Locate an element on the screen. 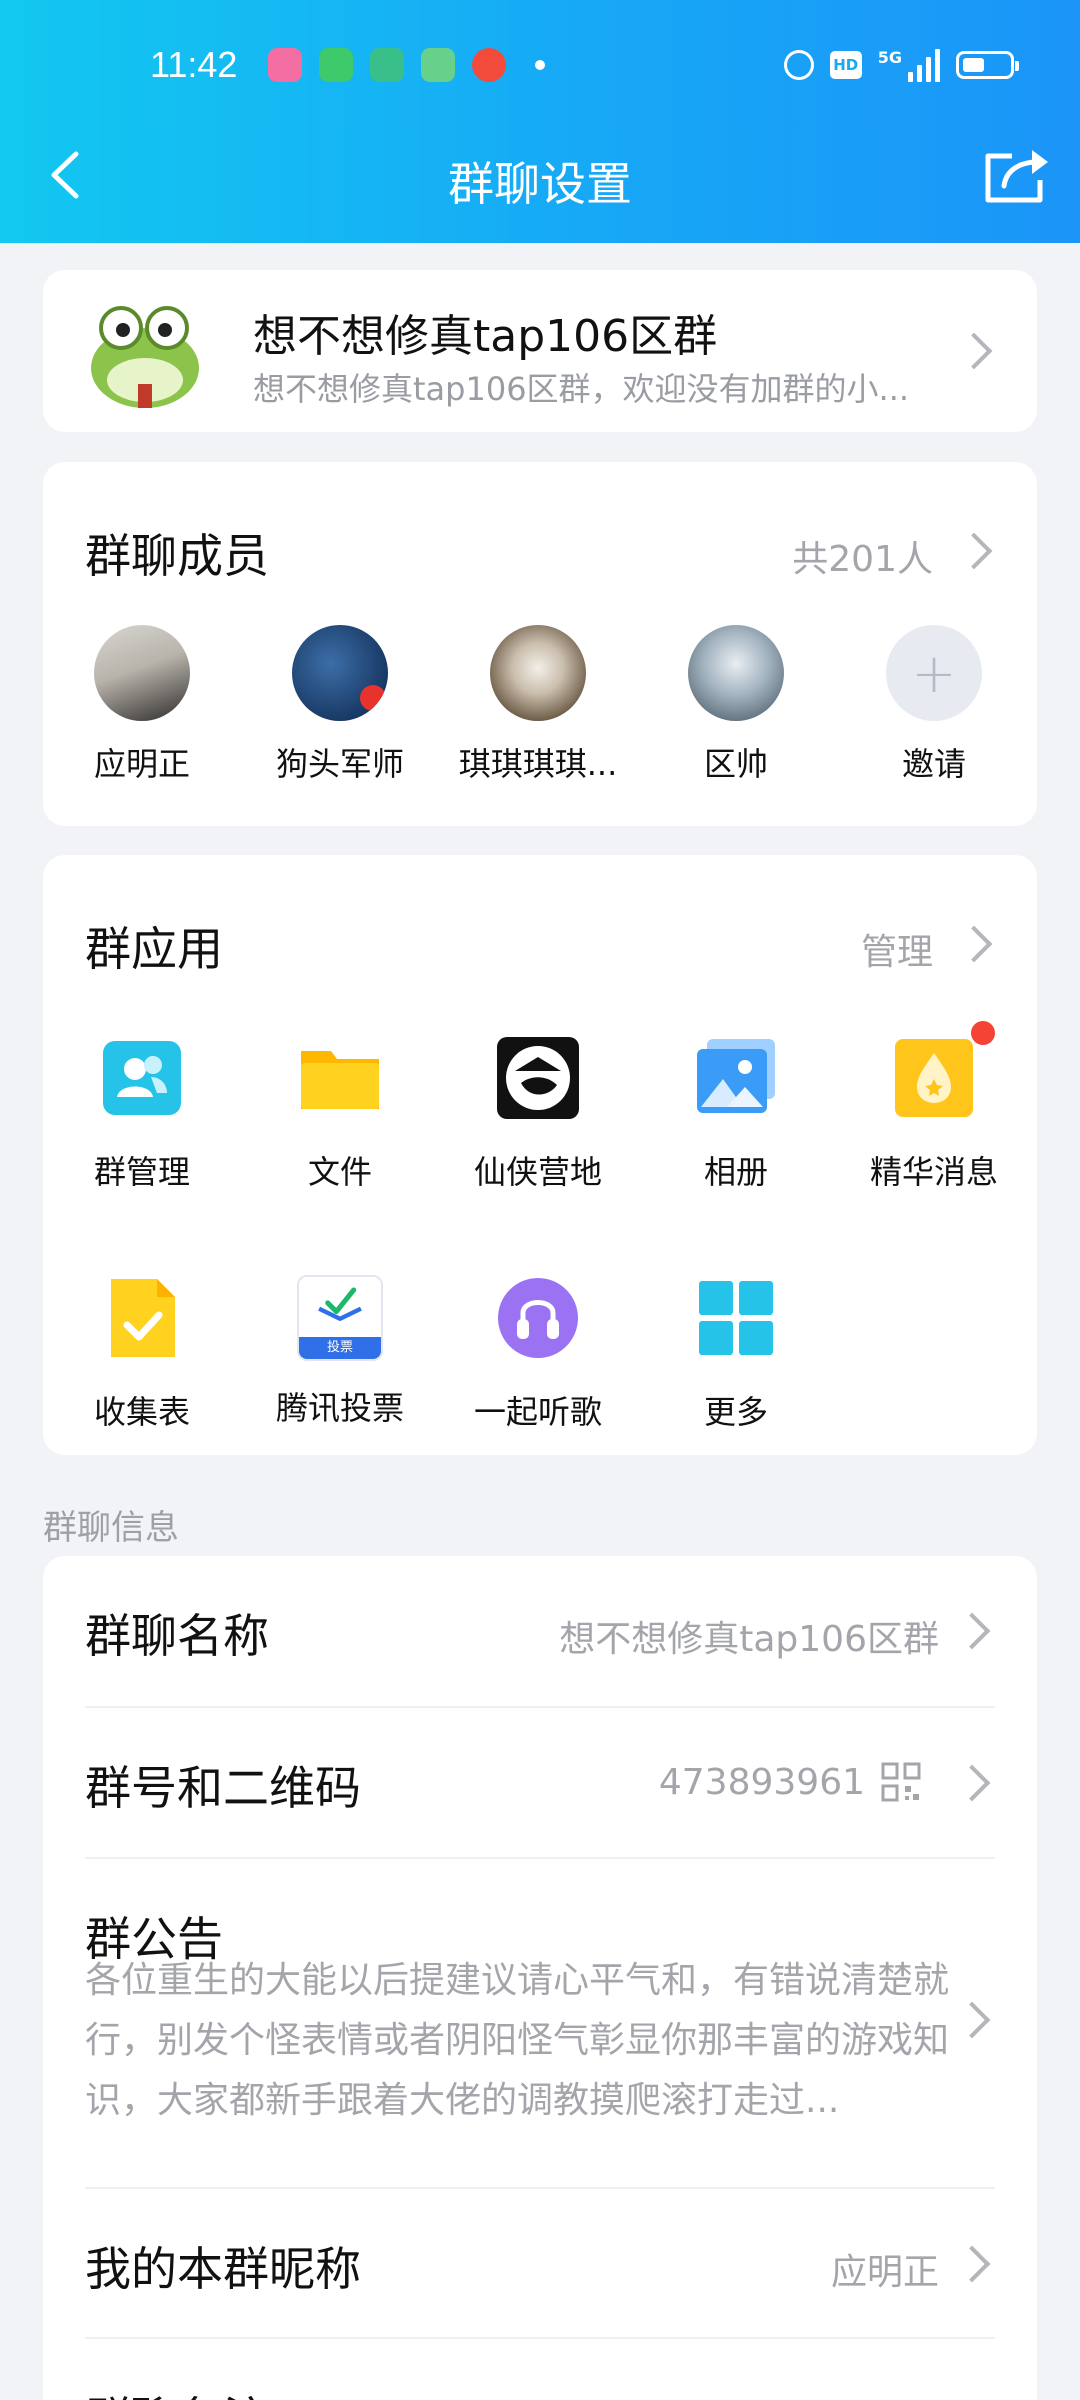 The width and height of the screenshot is (1080, 2400). member-item: 应明正 is located at coordinates (142, 705).